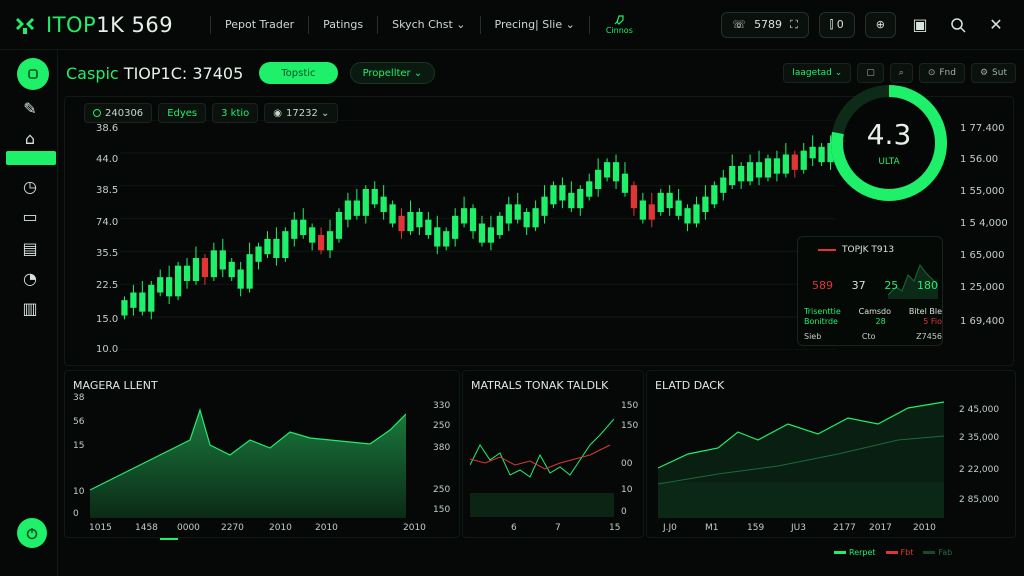 The height and width of the screenshot is (576, 1024). I want to click on nav-item-trader: Pepot Trader, so click(259, 24).